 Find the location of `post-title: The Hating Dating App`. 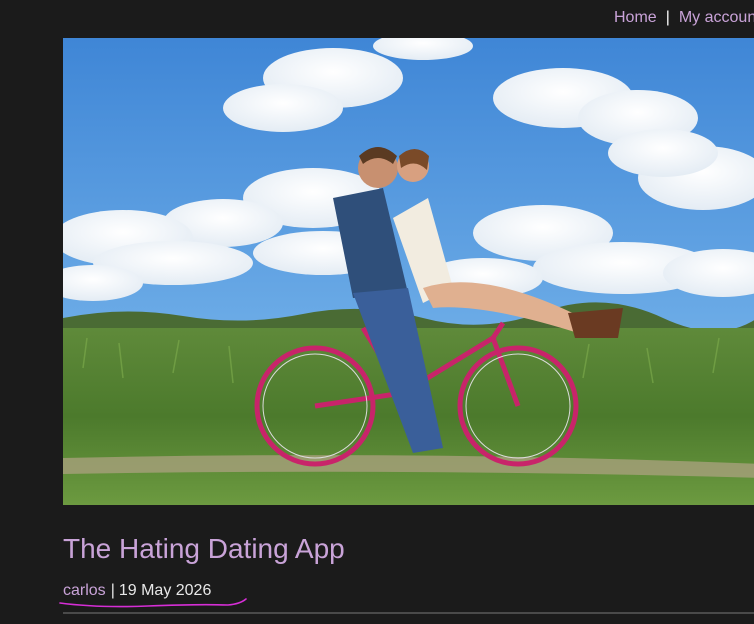

post-title: The Hating Dating App is located at coordinates (204, 548).